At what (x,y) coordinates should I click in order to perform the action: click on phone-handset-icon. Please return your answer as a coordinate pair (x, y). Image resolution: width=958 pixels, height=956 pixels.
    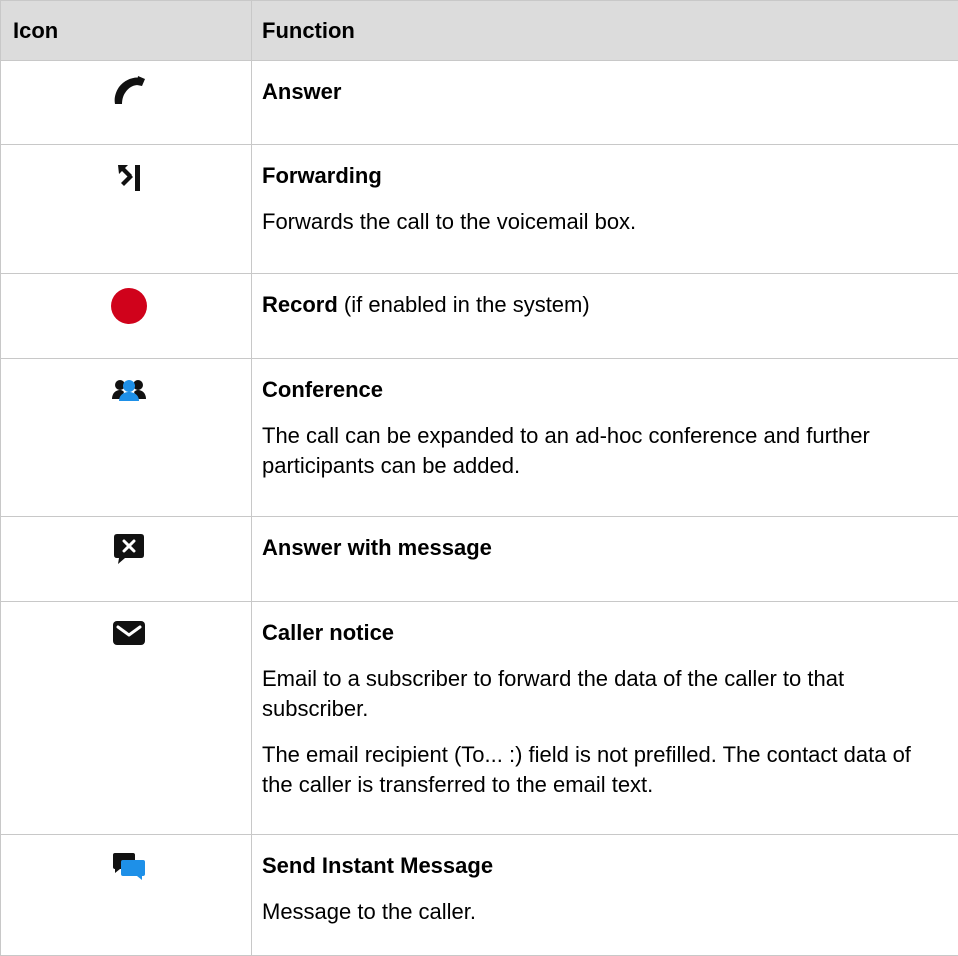
    Looking at the image, I should click on (129, 91).